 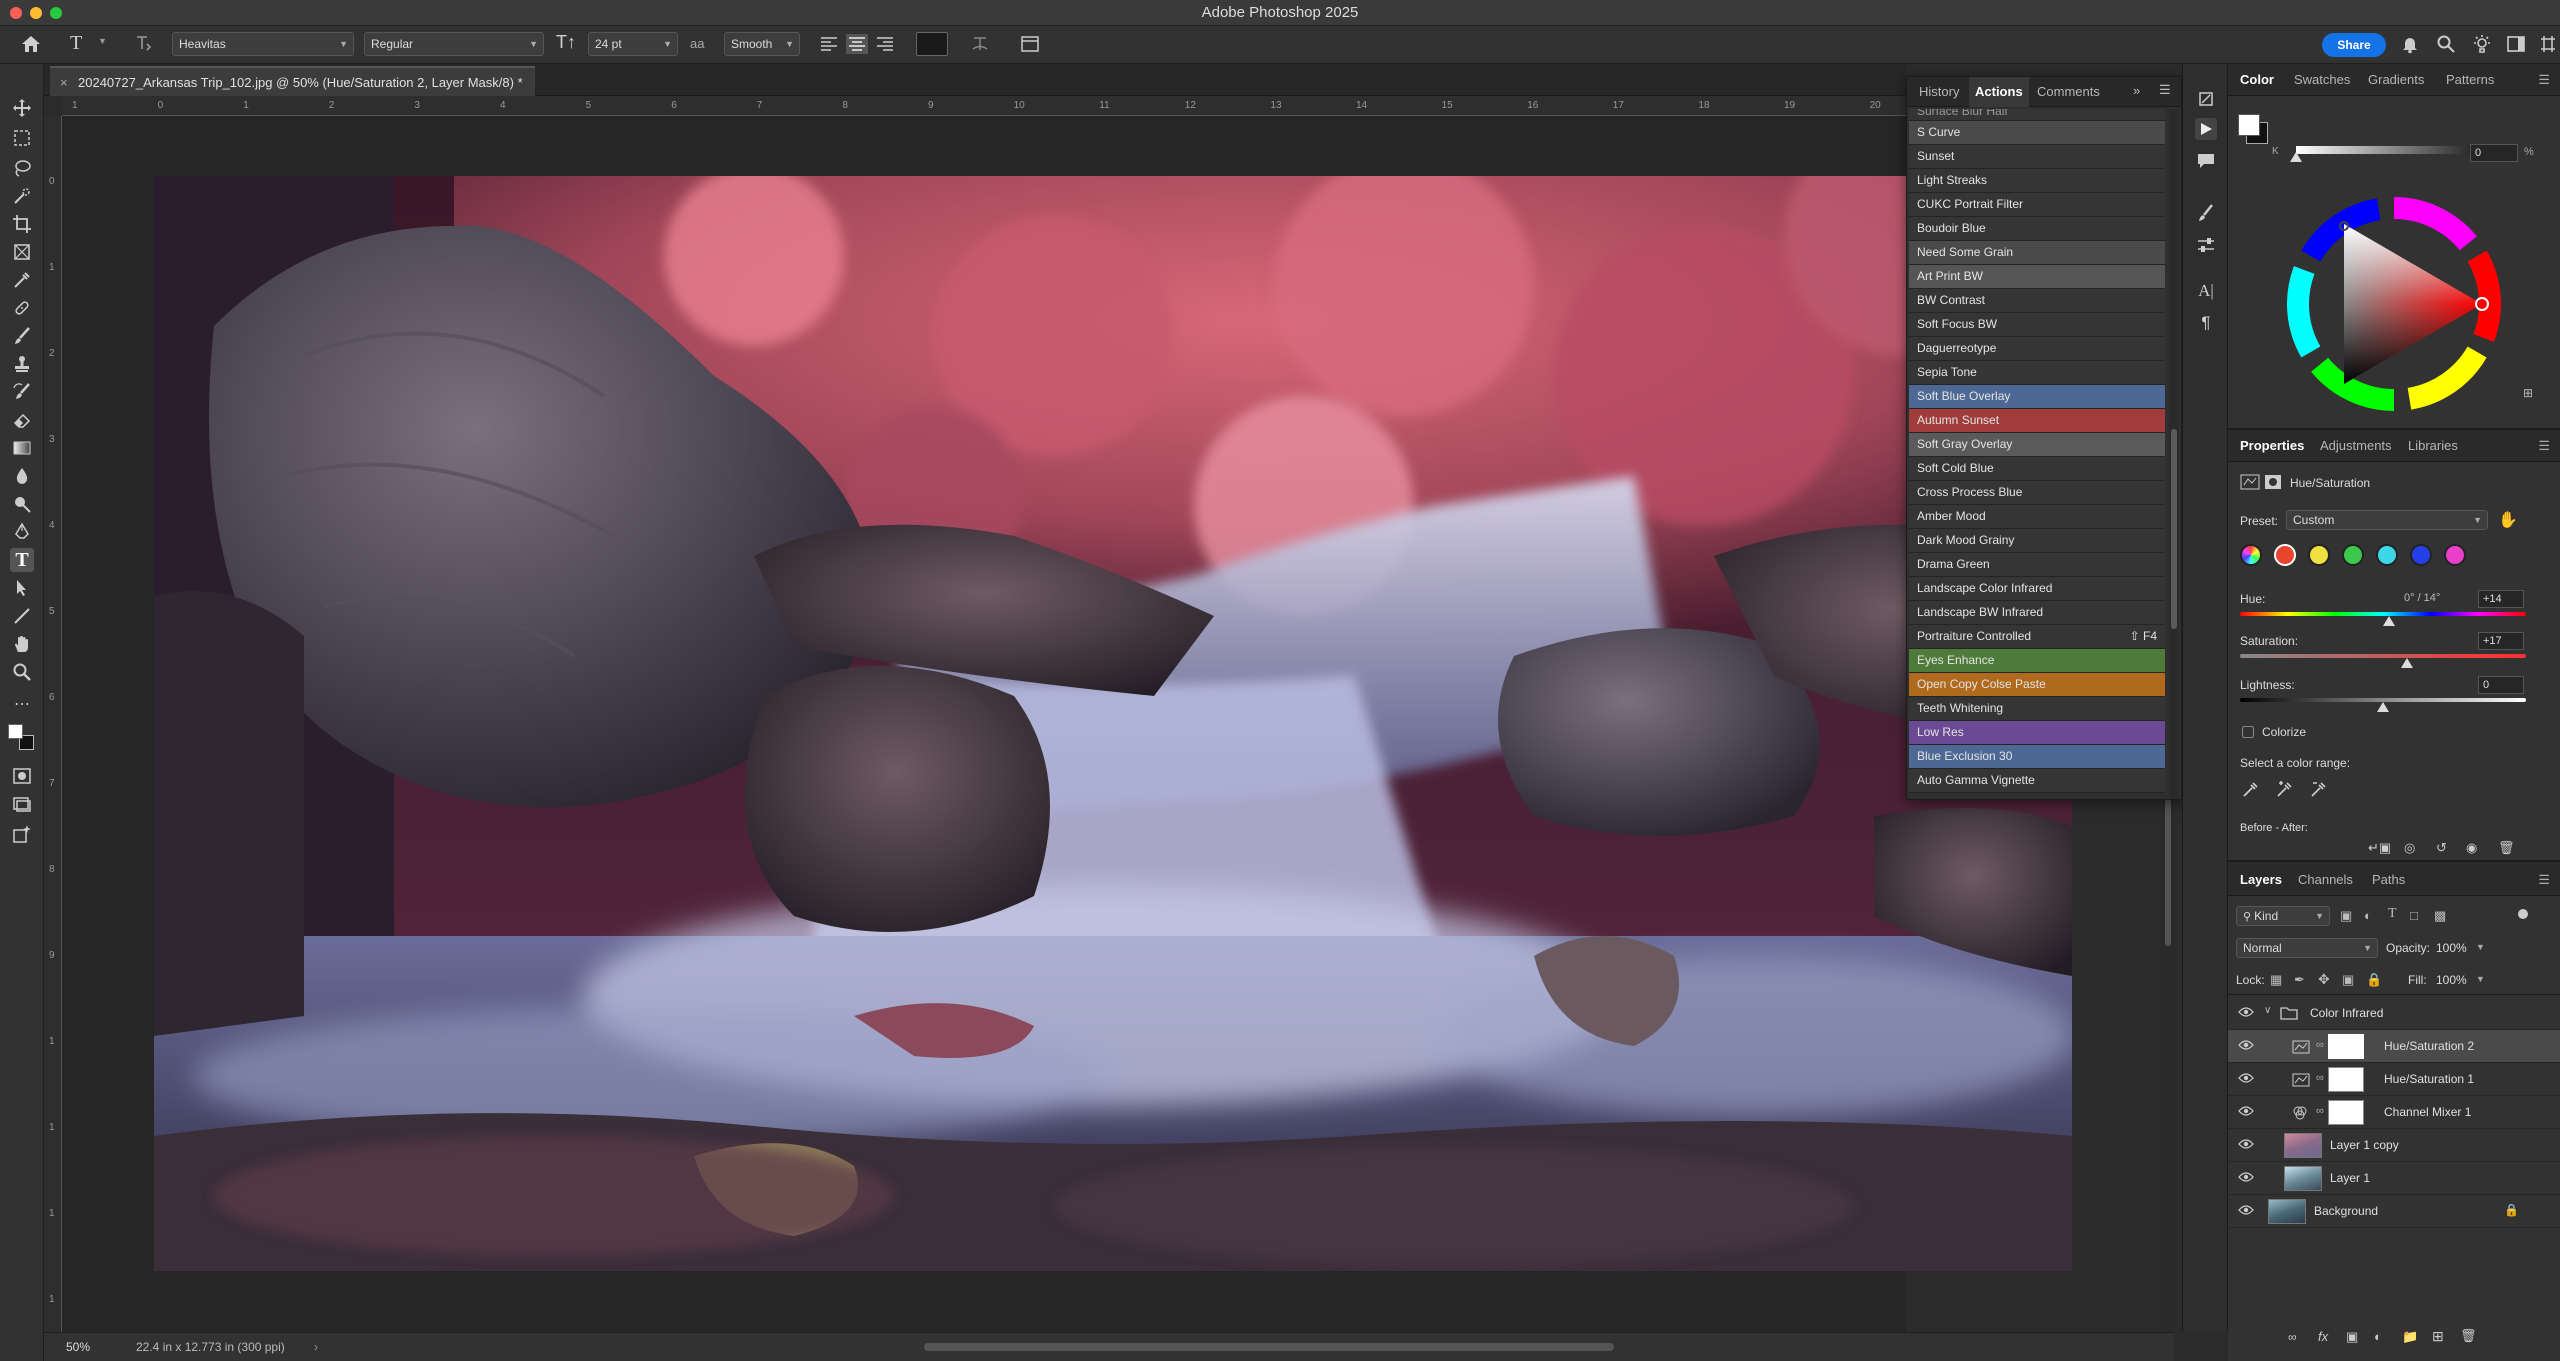 What do you see at coordinates (2528, 393) in the screenshot?
I see `expand-color-icon: ⊞` at bounding box center [2528, 393].